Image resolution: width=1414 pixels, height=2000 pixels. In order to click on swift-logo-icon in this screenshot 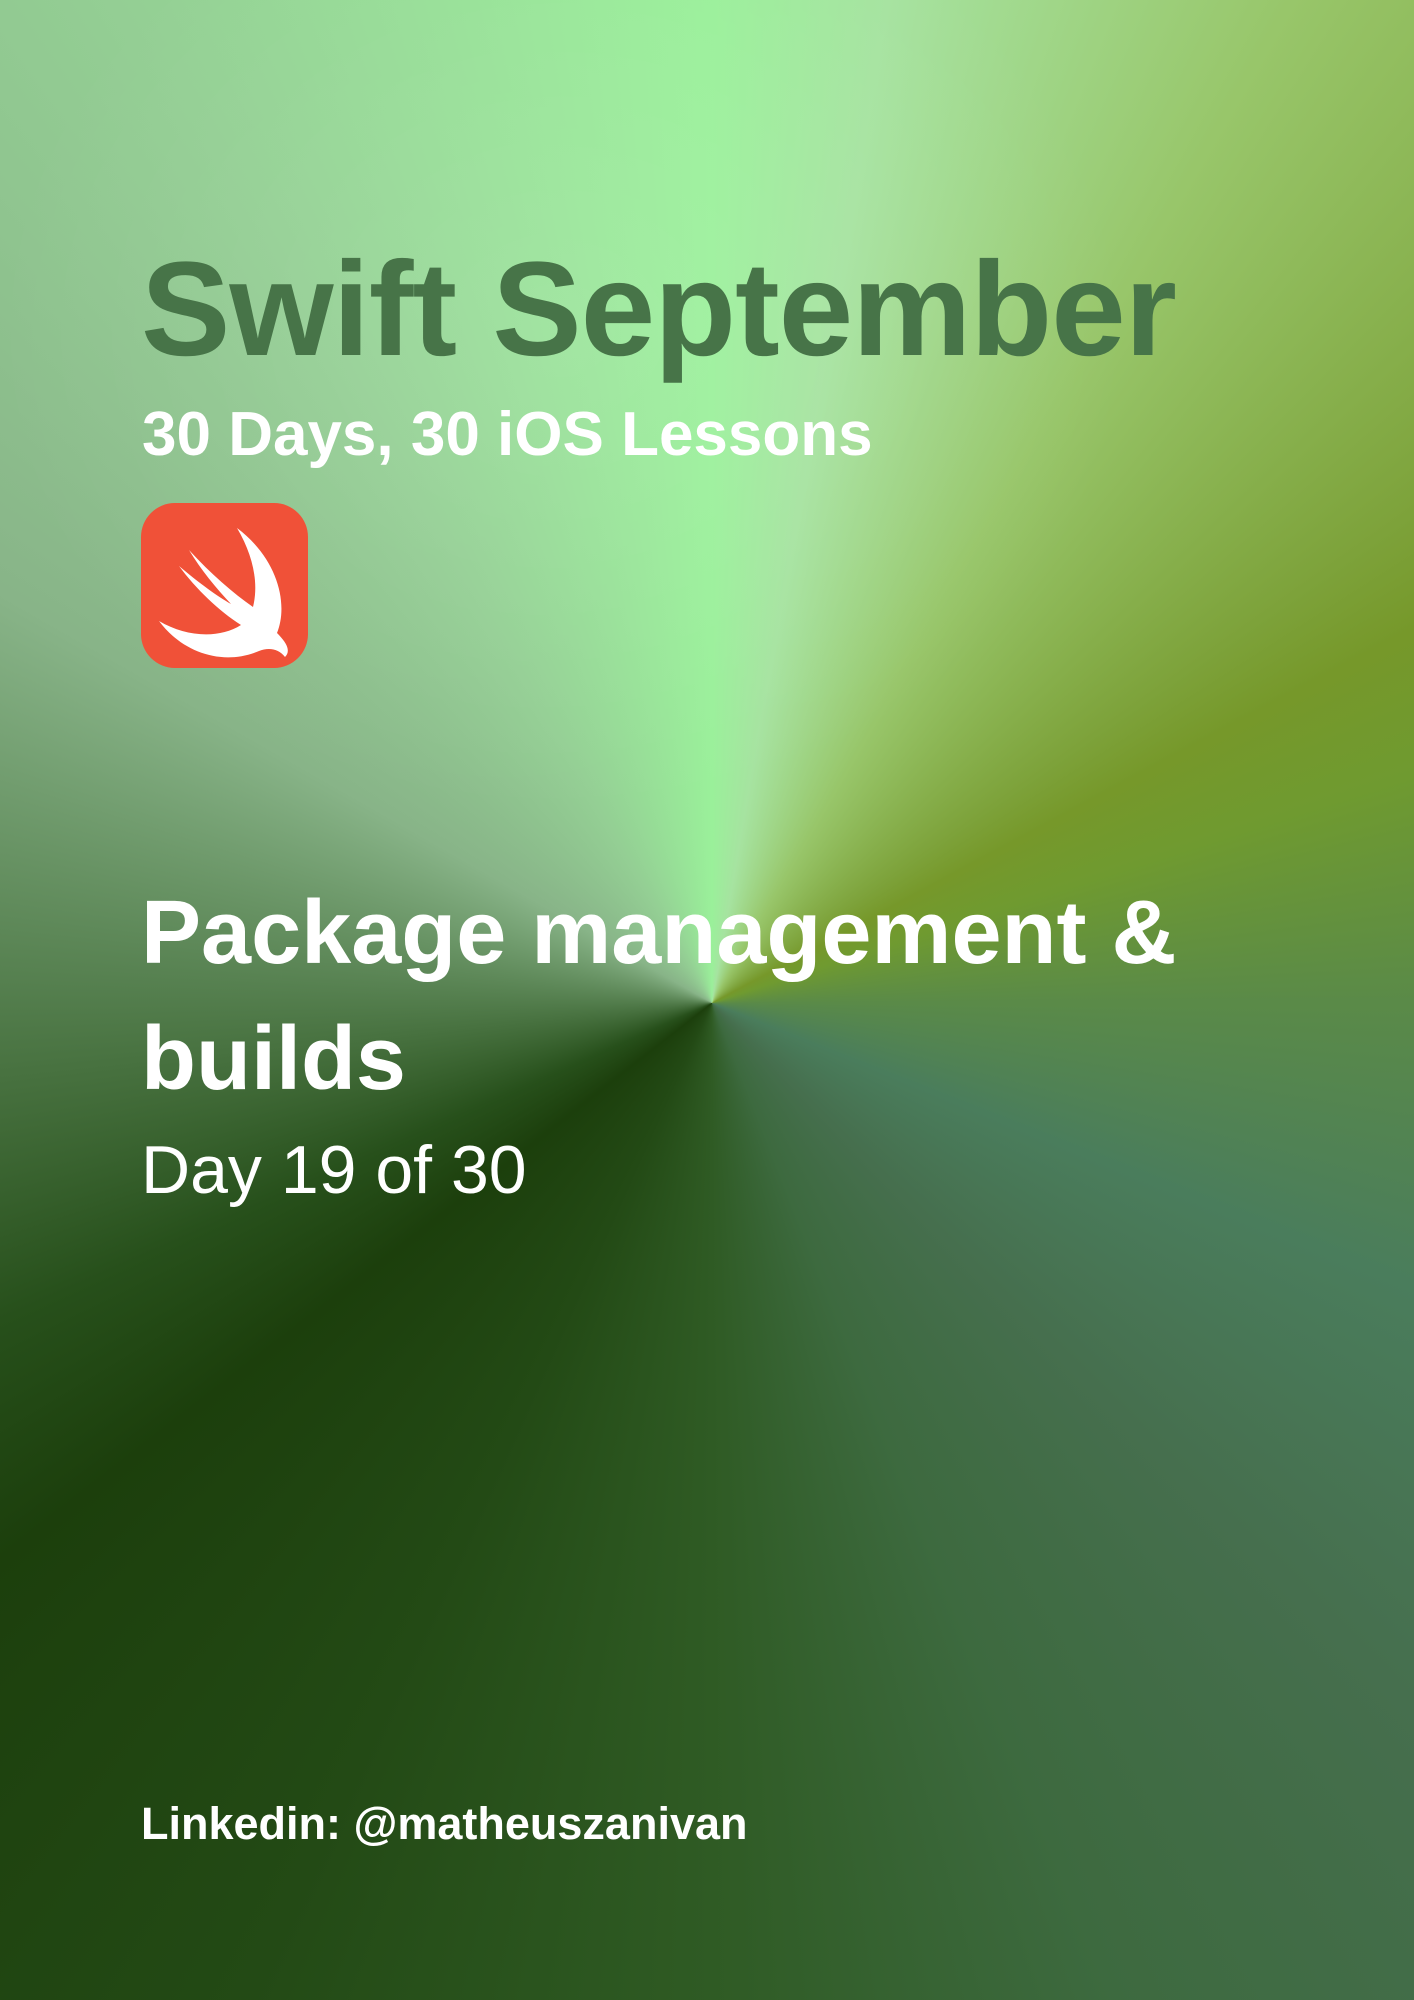, I will do `click(224, 585)`.